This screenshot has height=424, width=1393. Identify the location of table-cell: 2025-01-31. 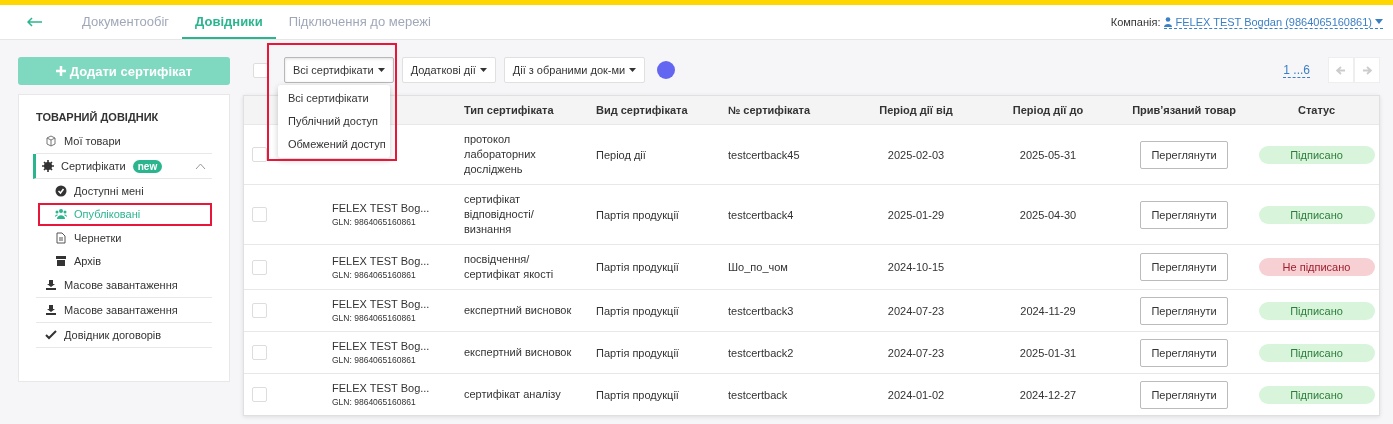
(1048, 352).